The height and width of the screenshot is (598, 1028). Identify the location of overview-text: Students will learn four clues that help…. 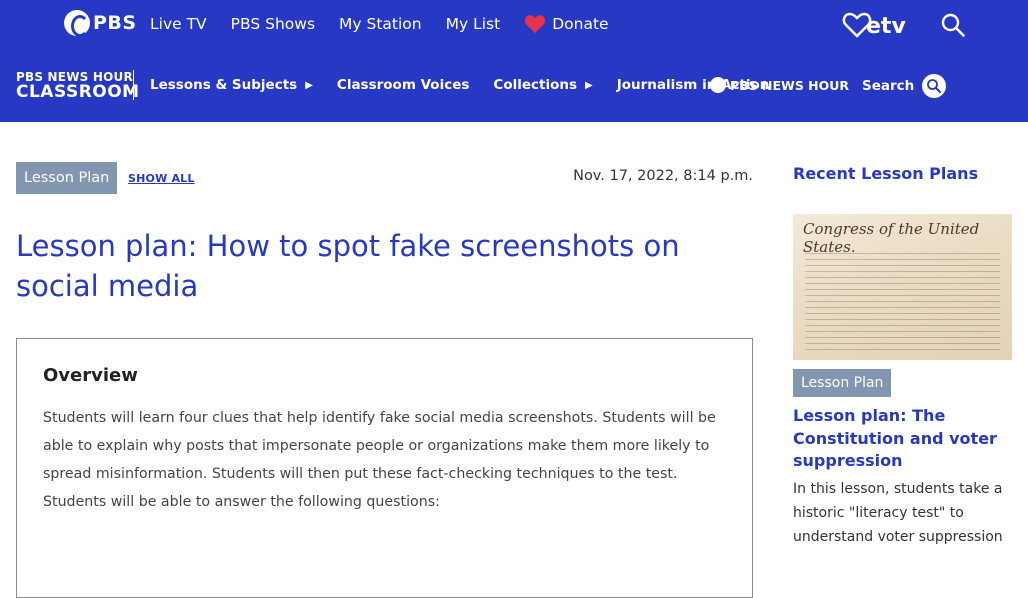
(379, 460).